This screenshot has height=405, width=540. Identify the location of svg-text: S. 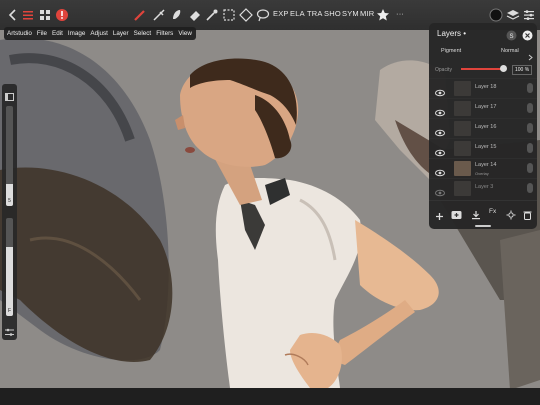
(512, 37).